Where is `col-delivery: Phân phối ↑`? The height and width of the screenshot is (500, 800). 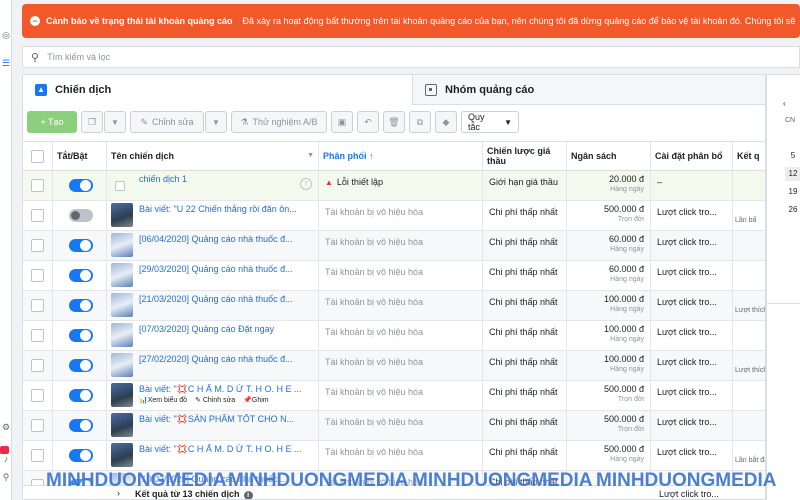
col-delivery: Phân phối ↑ is located at coordinates (401, 156).